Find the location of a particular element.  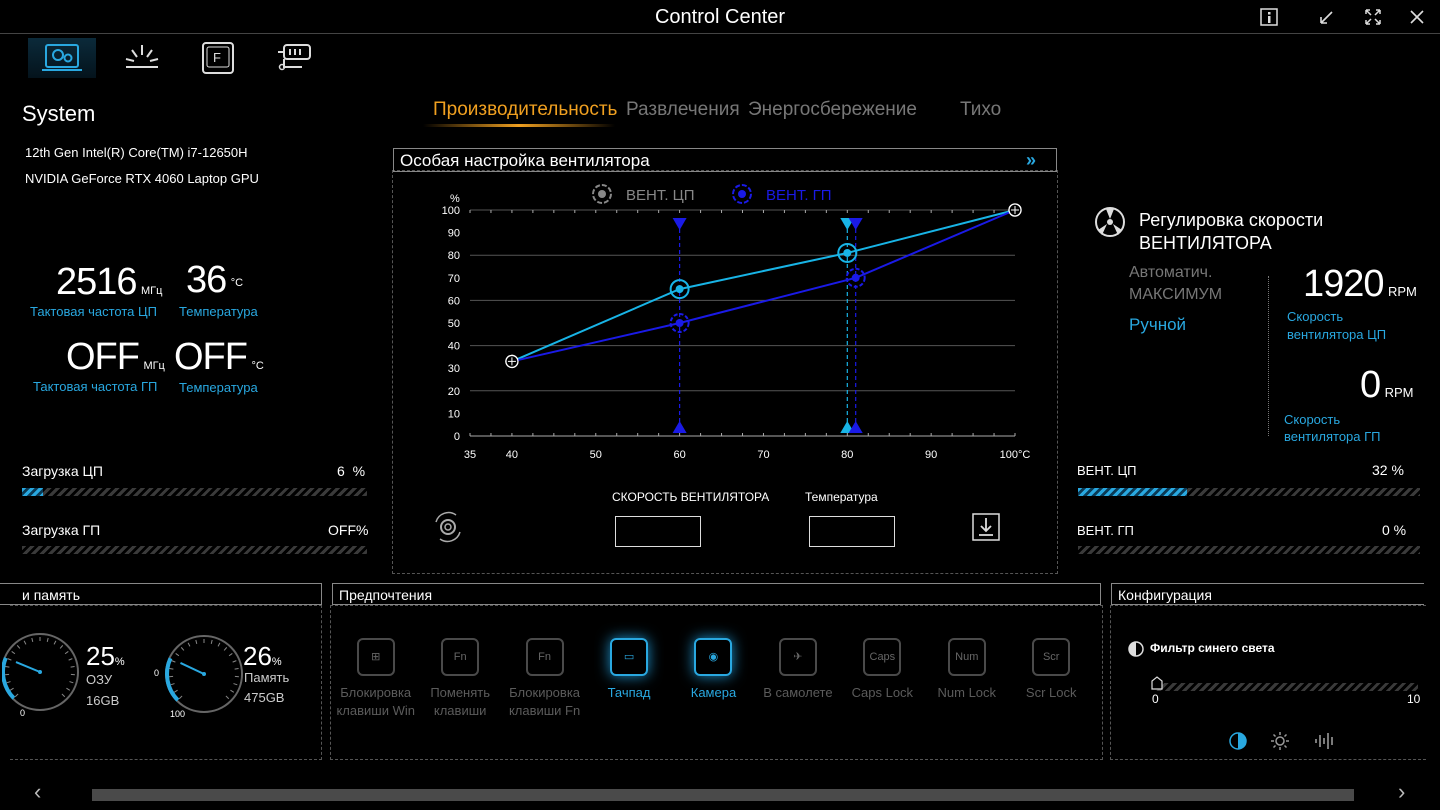

x-tick-label: 80 is located at coordinates (847, 455).